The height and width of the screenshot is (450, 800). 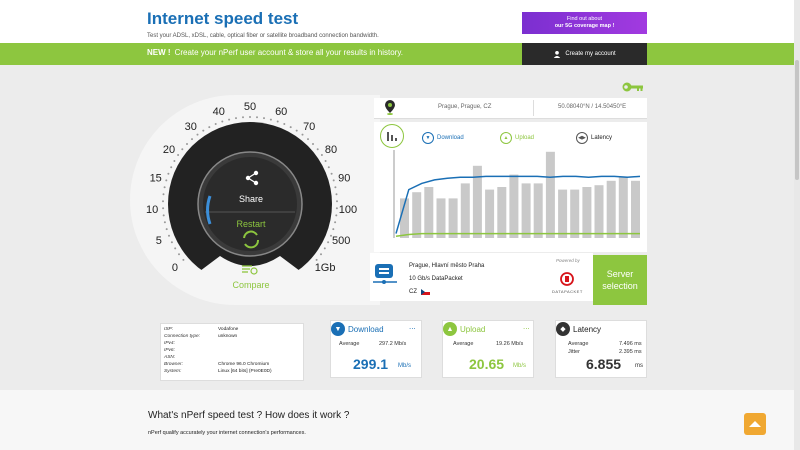 I want to click on info-row: Connection type: unknown, so click(x=200, y=336).